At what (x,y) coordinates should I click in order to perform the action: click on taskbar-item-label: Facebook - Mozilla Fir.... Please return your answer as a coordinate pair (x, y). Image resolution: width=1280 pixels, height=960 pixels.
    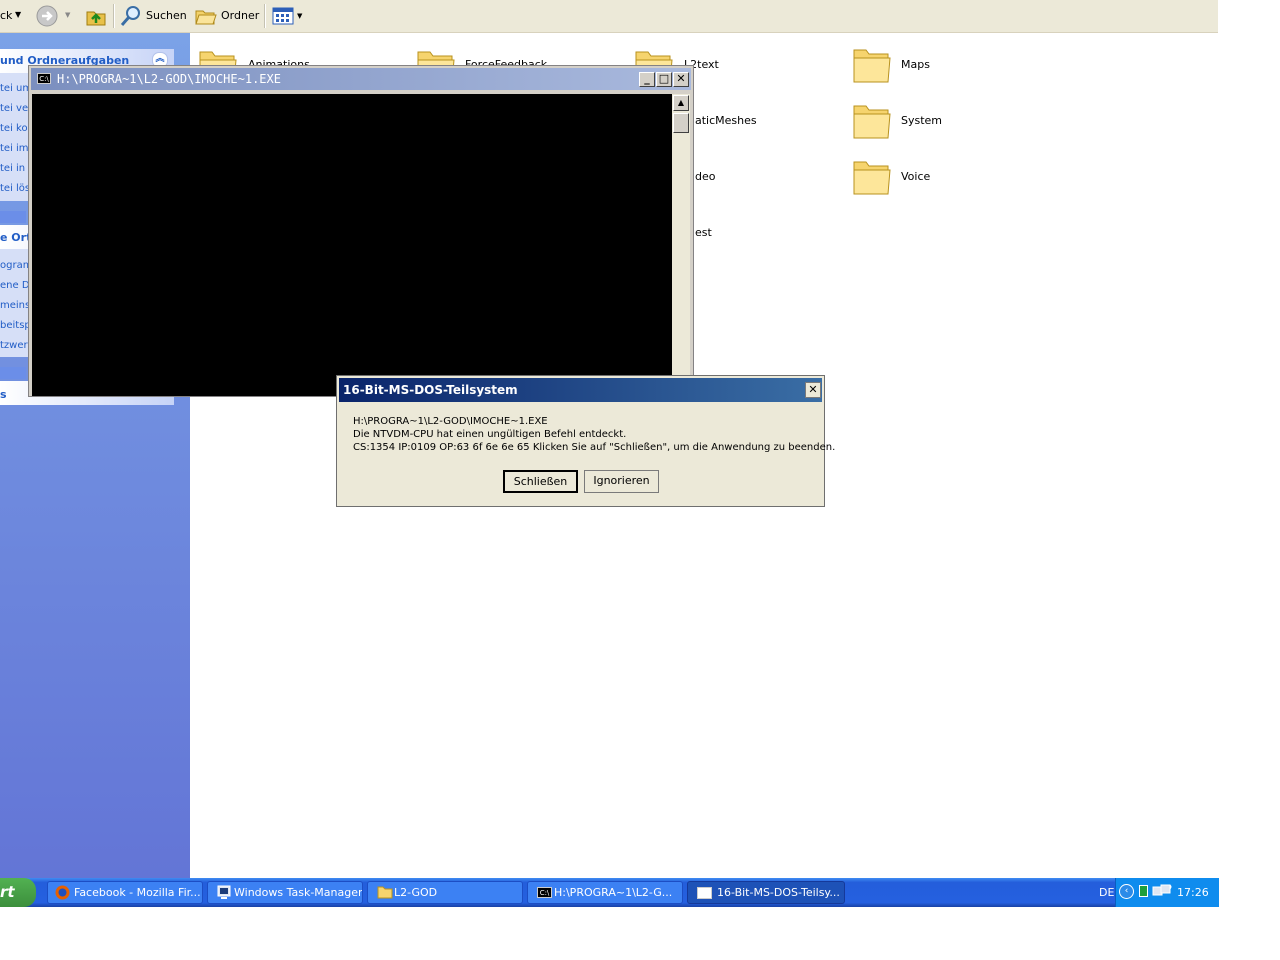
    Looking at the image, I should click on (137, 892).